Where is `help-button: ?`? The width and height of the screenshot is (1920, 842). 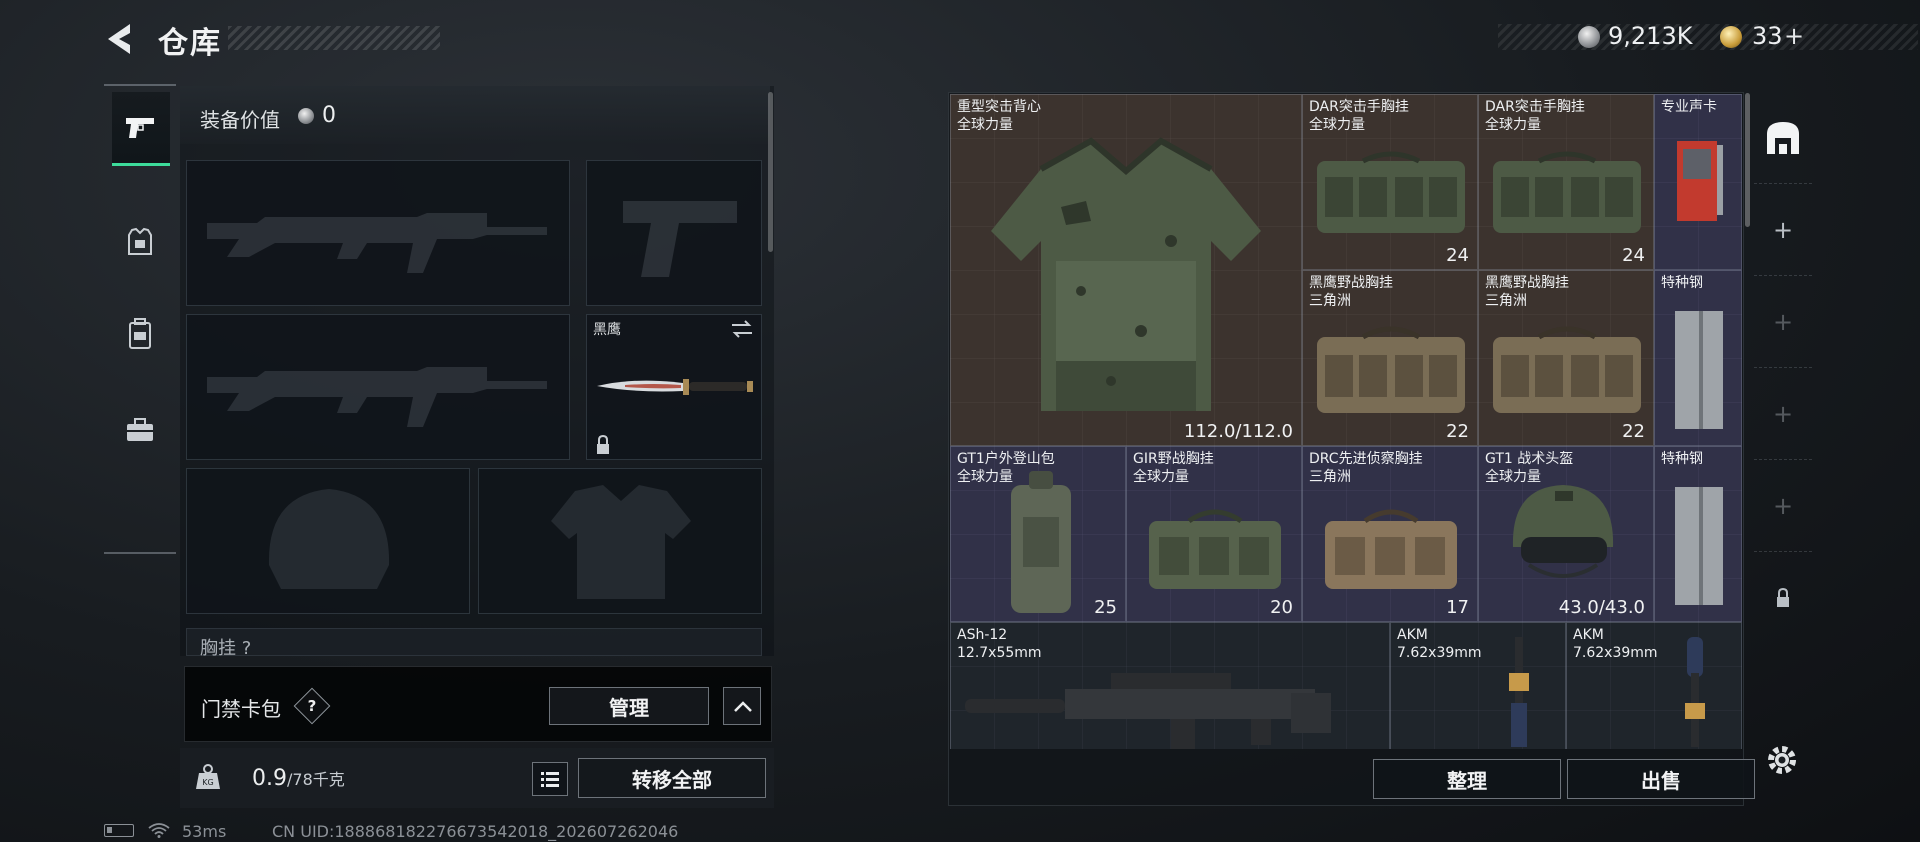 help-button: ? is located at coordinates (312, 706).